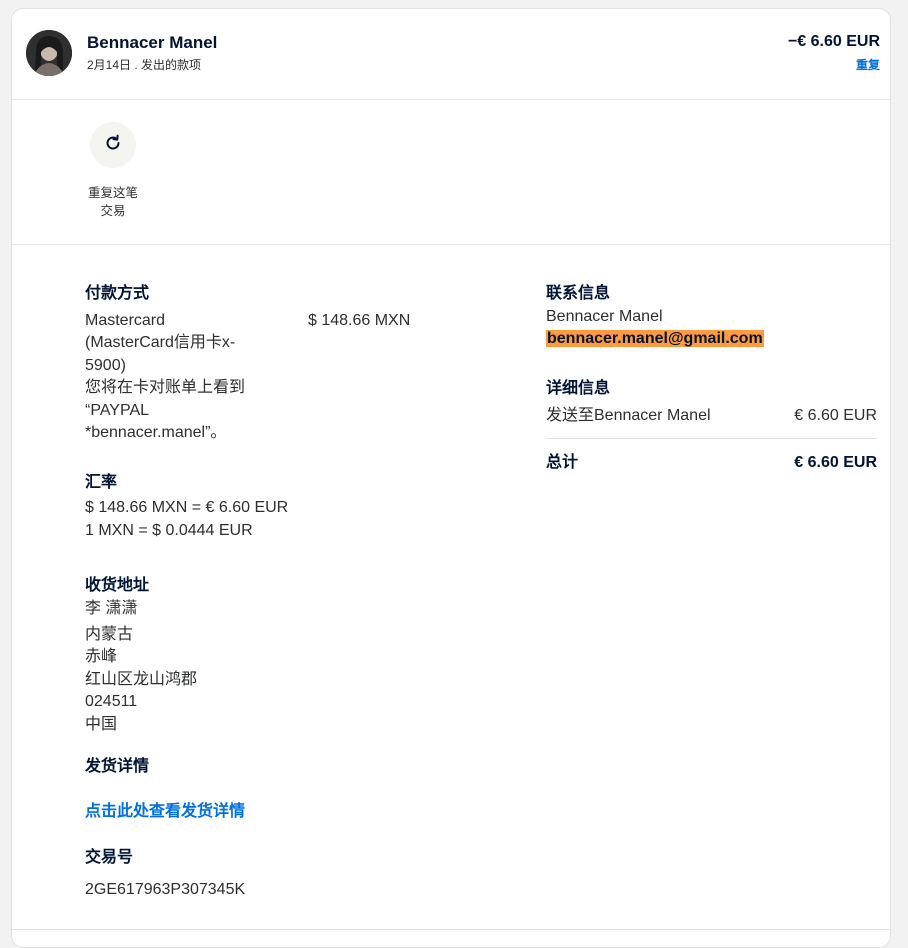 The height and width of the screenshot is (948, 908). What do you see at coordinates (109, 857) in the screenshot?
I see `transaction-id-title: 交易号` at bounding box center [109, 857].